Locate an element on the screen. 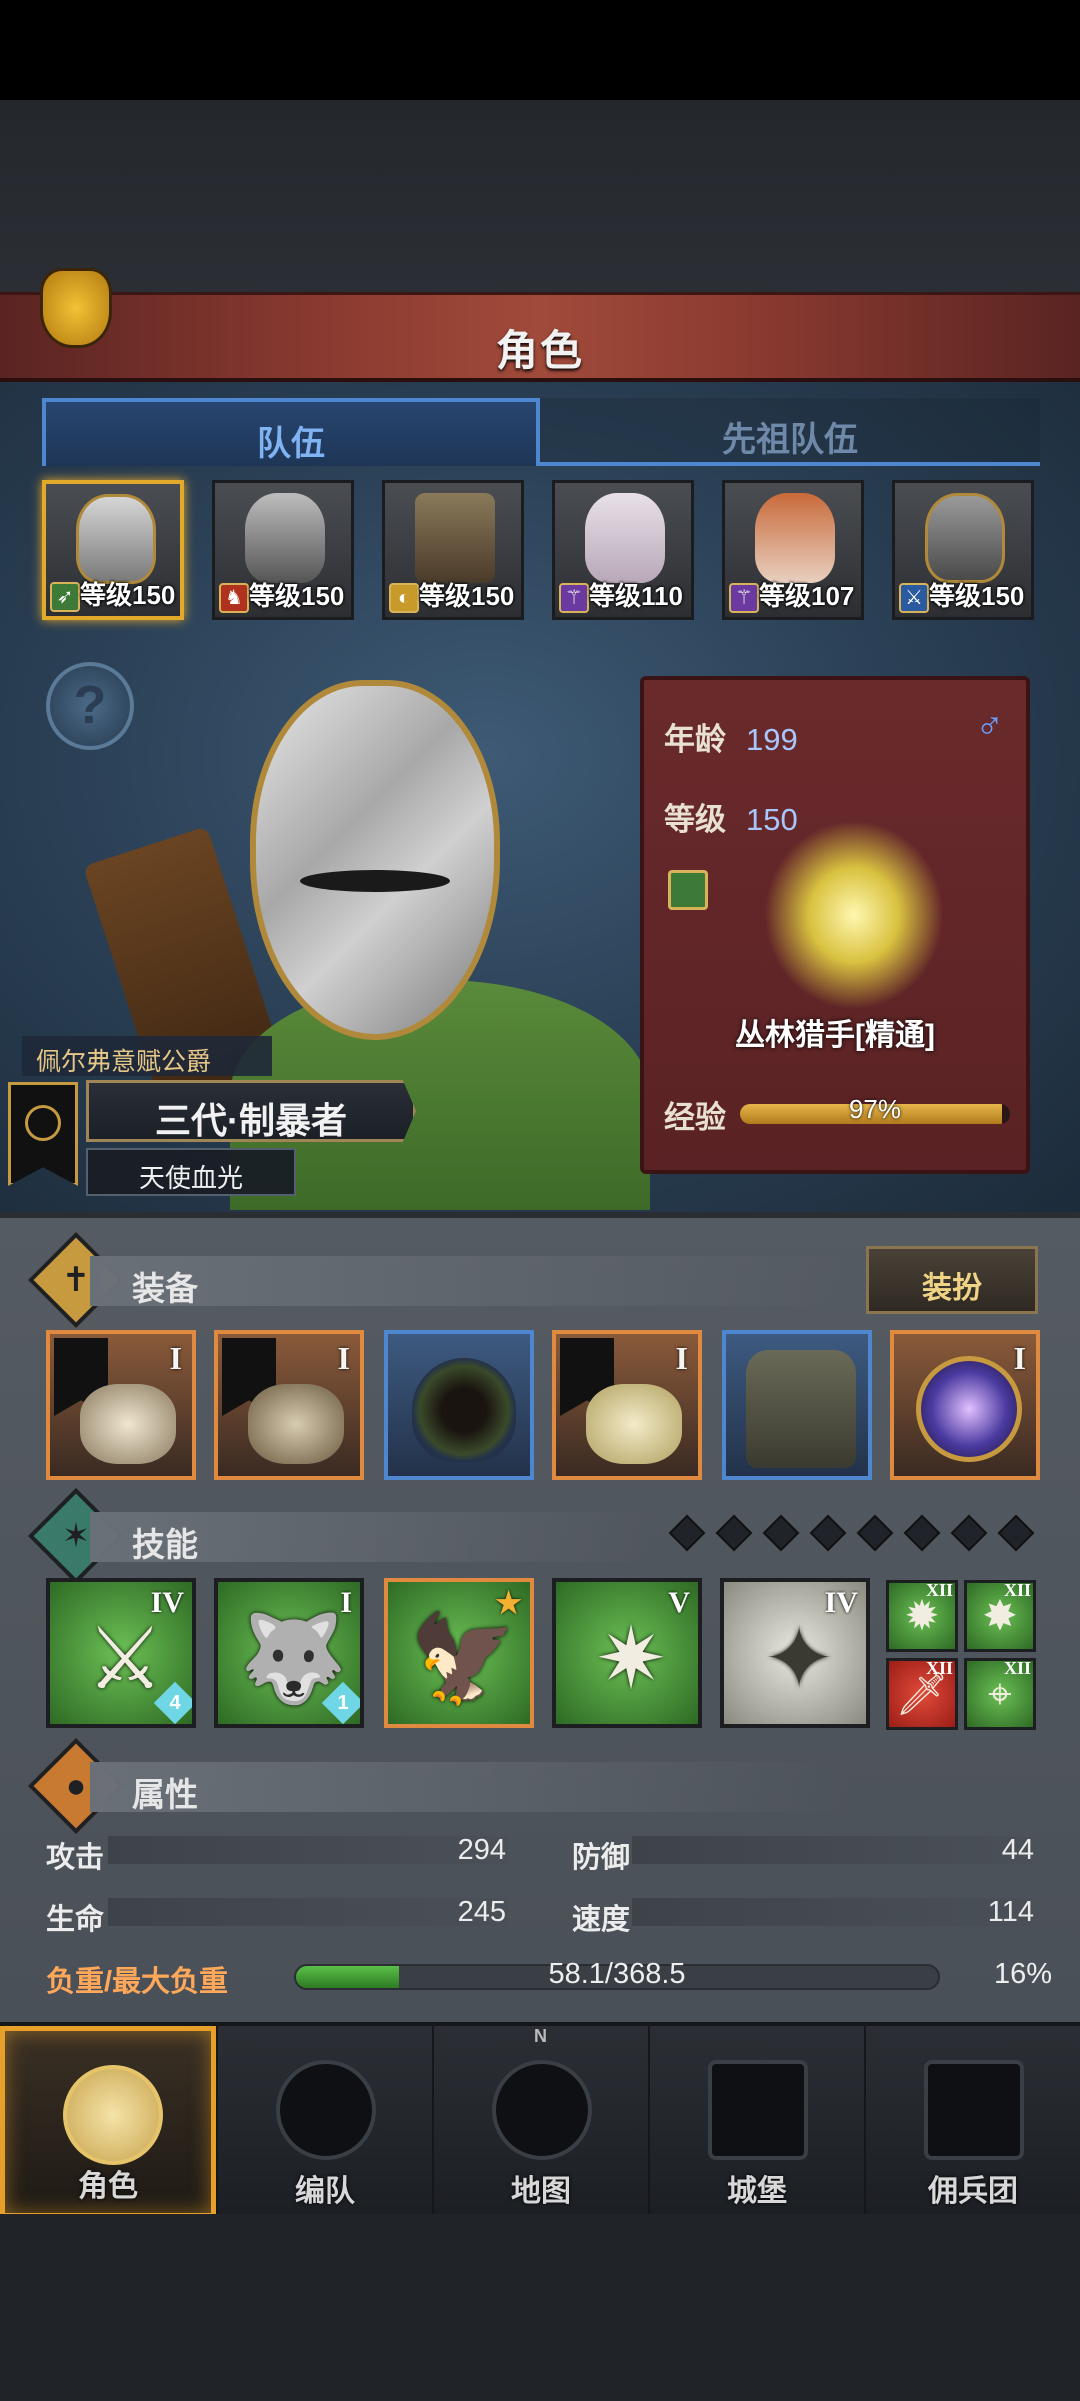 The height and width of the screenshot is (2401, 1080). bottom-background is located at coordinates (540, 2307).